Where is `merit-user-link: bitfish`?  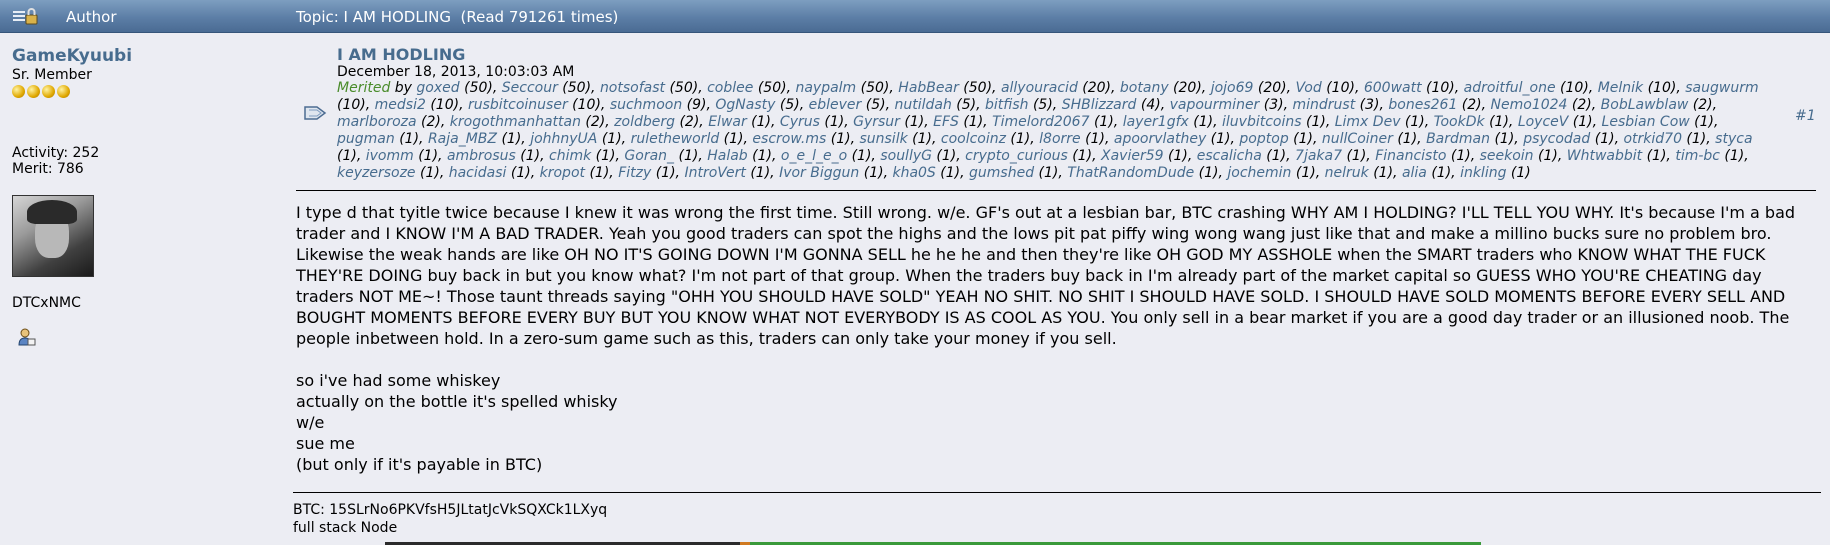 merit-user-link: bitfish is located at coordinates (1006, 105).